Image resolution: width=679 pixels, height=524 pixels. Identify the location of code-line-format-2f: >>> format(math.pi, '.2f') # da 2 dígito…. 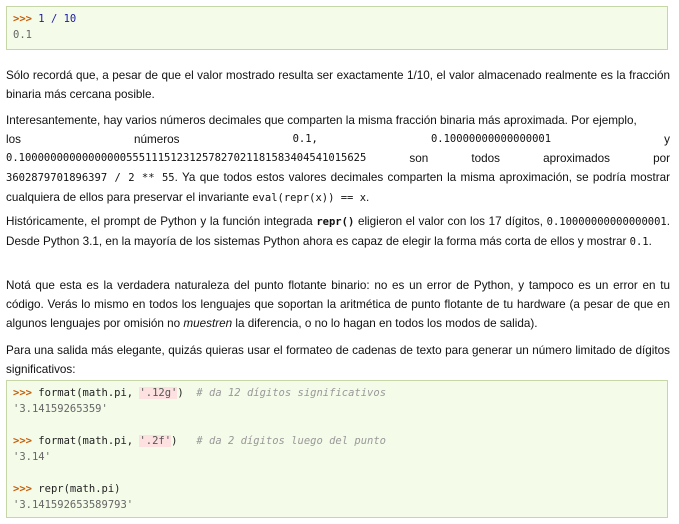
(337, 441).